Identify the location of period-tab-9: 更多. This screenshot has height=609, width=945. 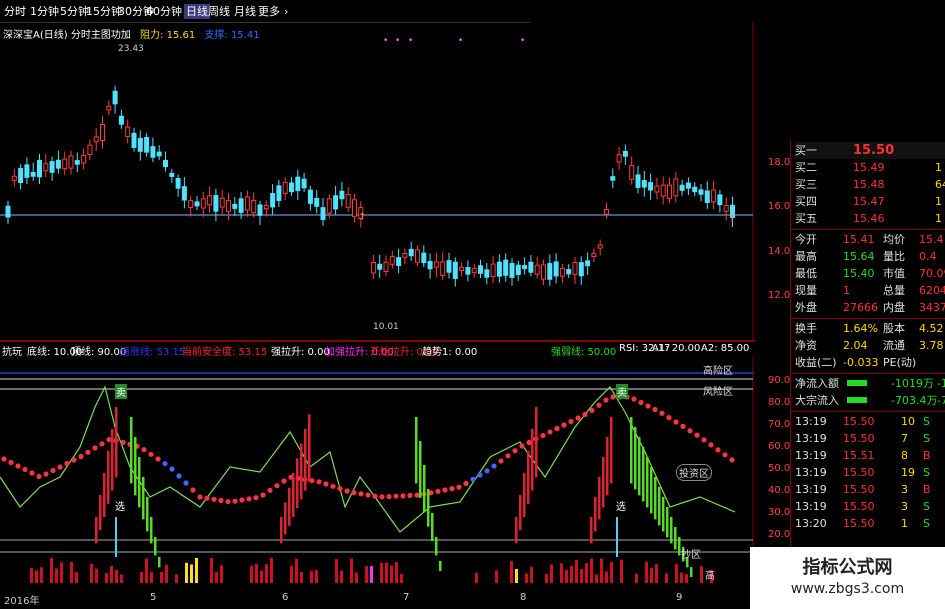
(269, 11).